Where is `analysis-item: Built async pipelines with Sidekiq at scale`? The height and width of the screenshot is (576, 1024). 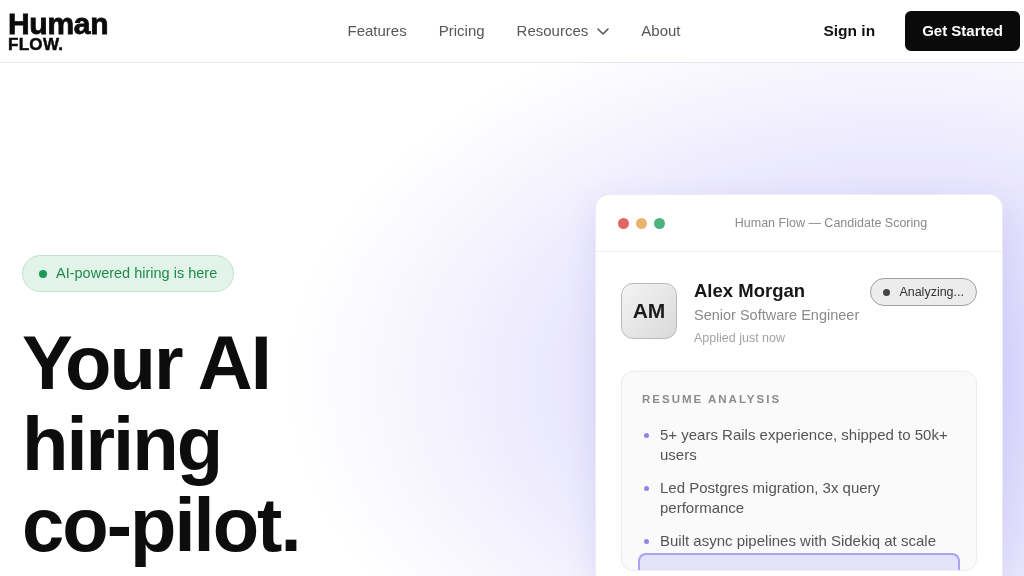 analysis-item: Built async pipelines with Sidekiq at scale is located at coordinates (798, 541).